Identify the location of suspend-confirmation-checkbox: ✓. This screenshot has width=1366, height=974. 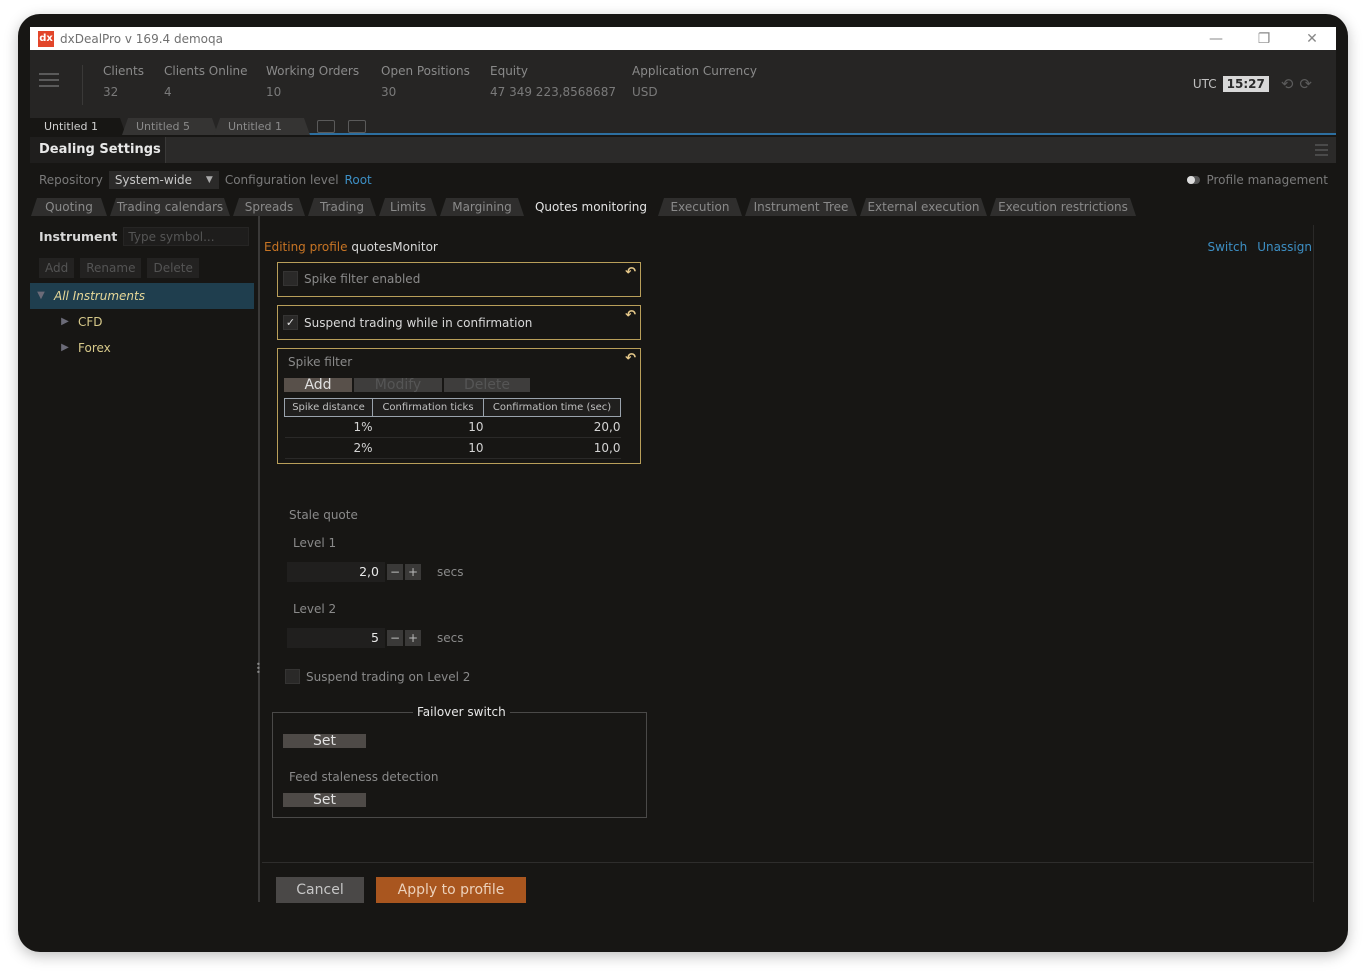
(290, 322).